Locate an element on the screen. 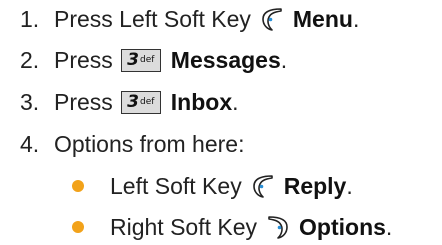  option-reply: Left Soft Key Reply. is located at coordinates (212, 186).